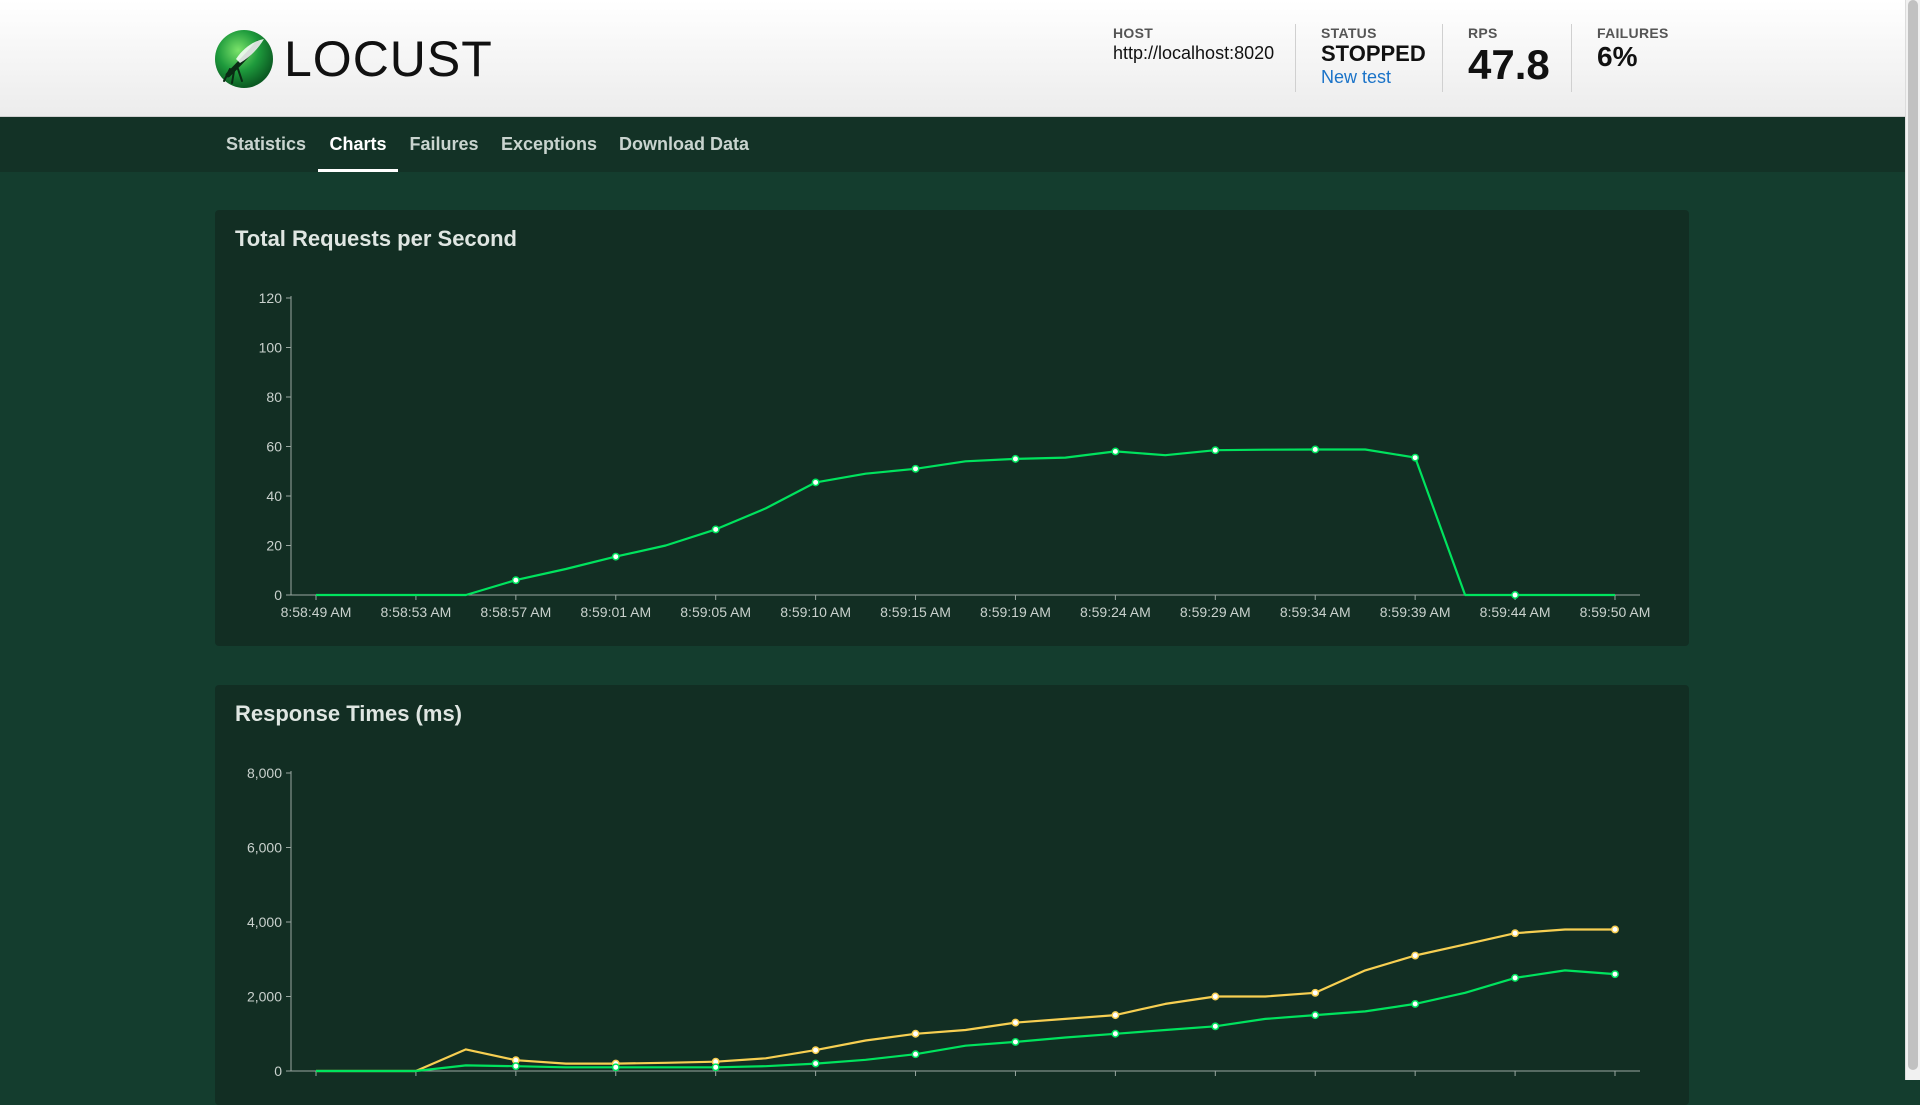  Describe the element at coordinates (1913, 535) in the screenshot. I see `scrollbar-thumb` at that location.